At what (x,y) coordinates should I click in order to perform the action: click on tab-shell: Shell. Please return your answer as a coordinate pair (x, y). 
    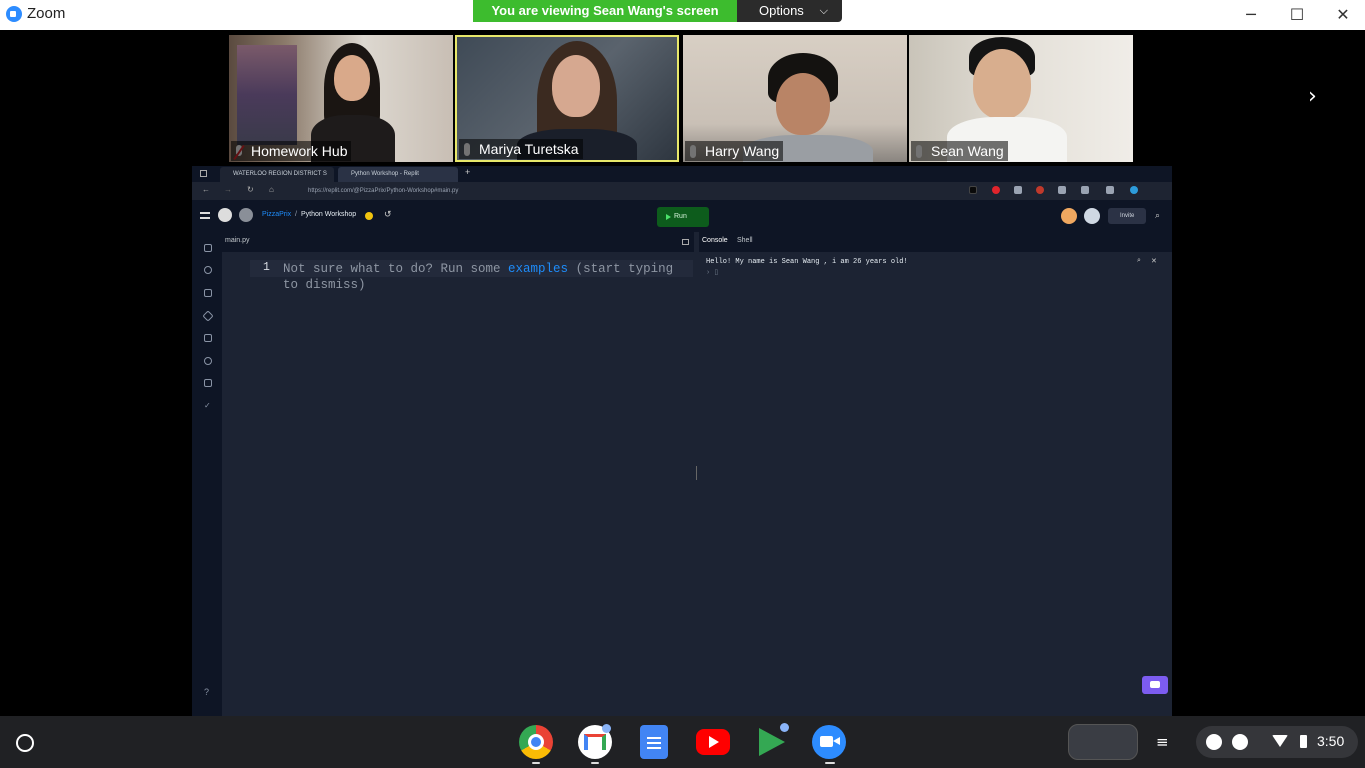
    Looking at the image, I should click on (745, 240).